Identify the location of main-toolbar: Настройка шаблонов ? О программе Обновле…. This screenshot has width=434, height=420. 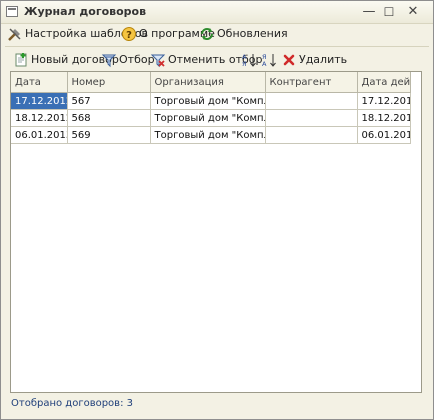
(217, 34).